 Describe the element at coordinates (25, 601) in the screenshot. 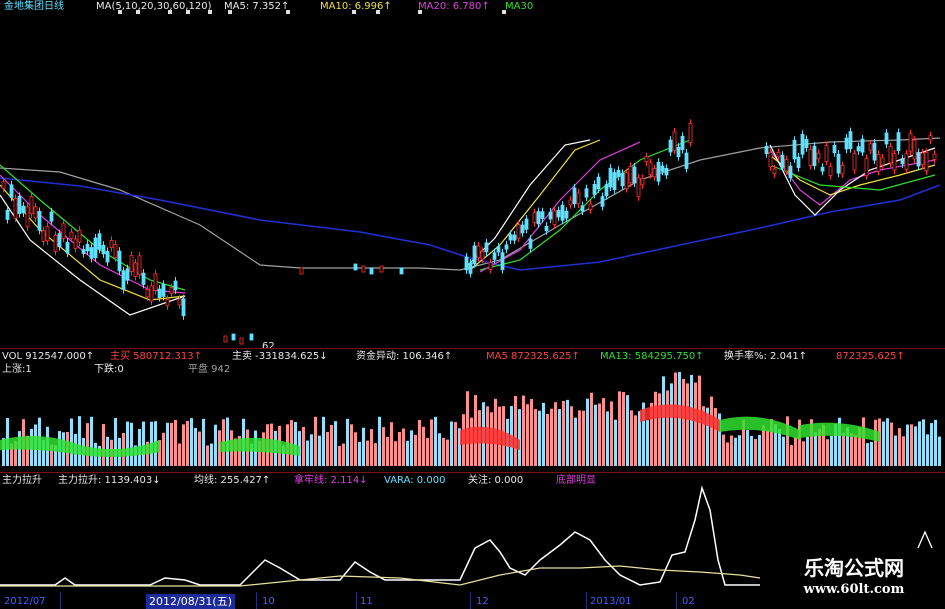

I see `date-label-2012-07: 2012/07` at that location.